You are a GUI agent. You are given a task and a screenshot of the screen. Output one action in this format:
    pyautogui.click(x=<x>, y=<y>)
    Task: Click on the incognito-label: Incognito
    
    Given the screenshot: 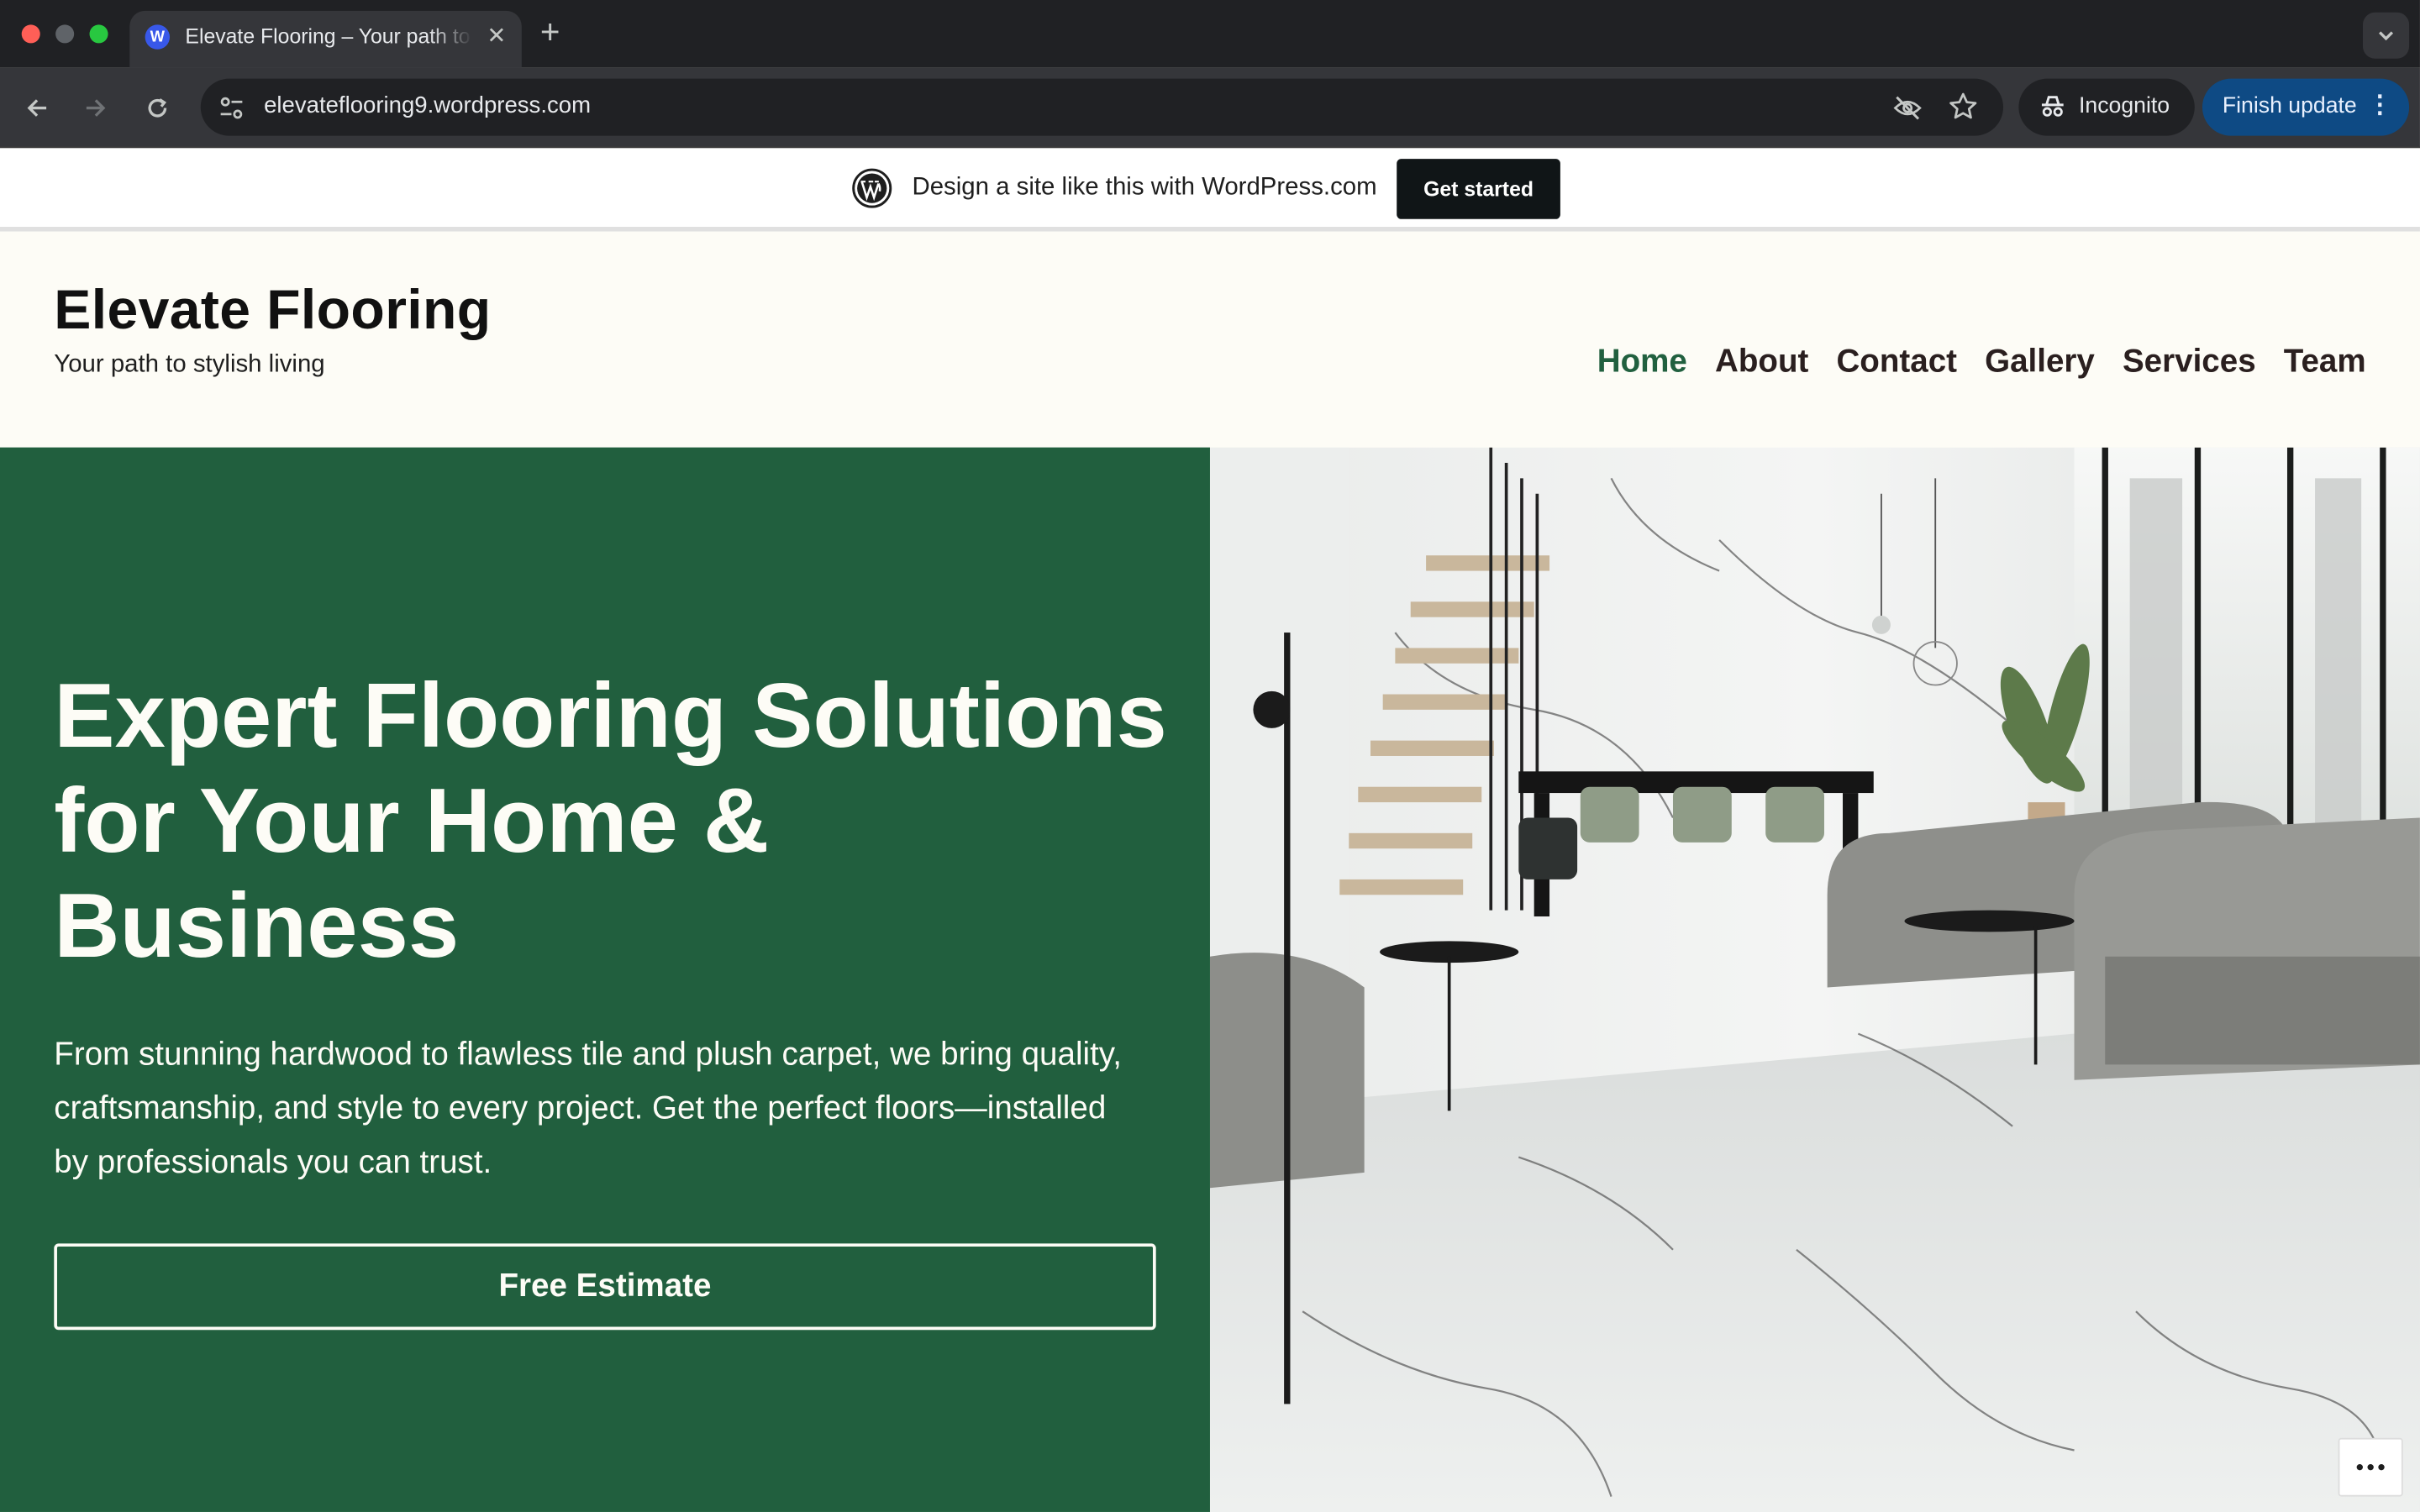 What is the action you would take?
    pyautogui.click(x=2124, y=106)
    